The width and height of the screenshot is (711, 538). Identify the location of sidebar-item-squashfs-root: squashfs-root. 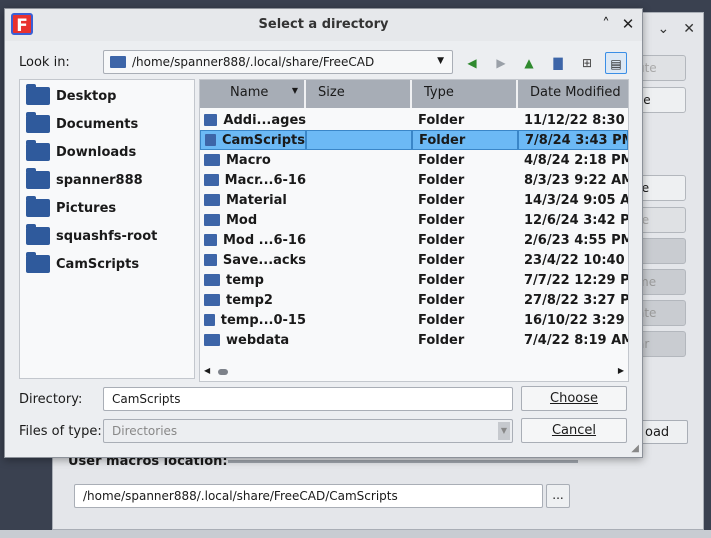
(107, 236).